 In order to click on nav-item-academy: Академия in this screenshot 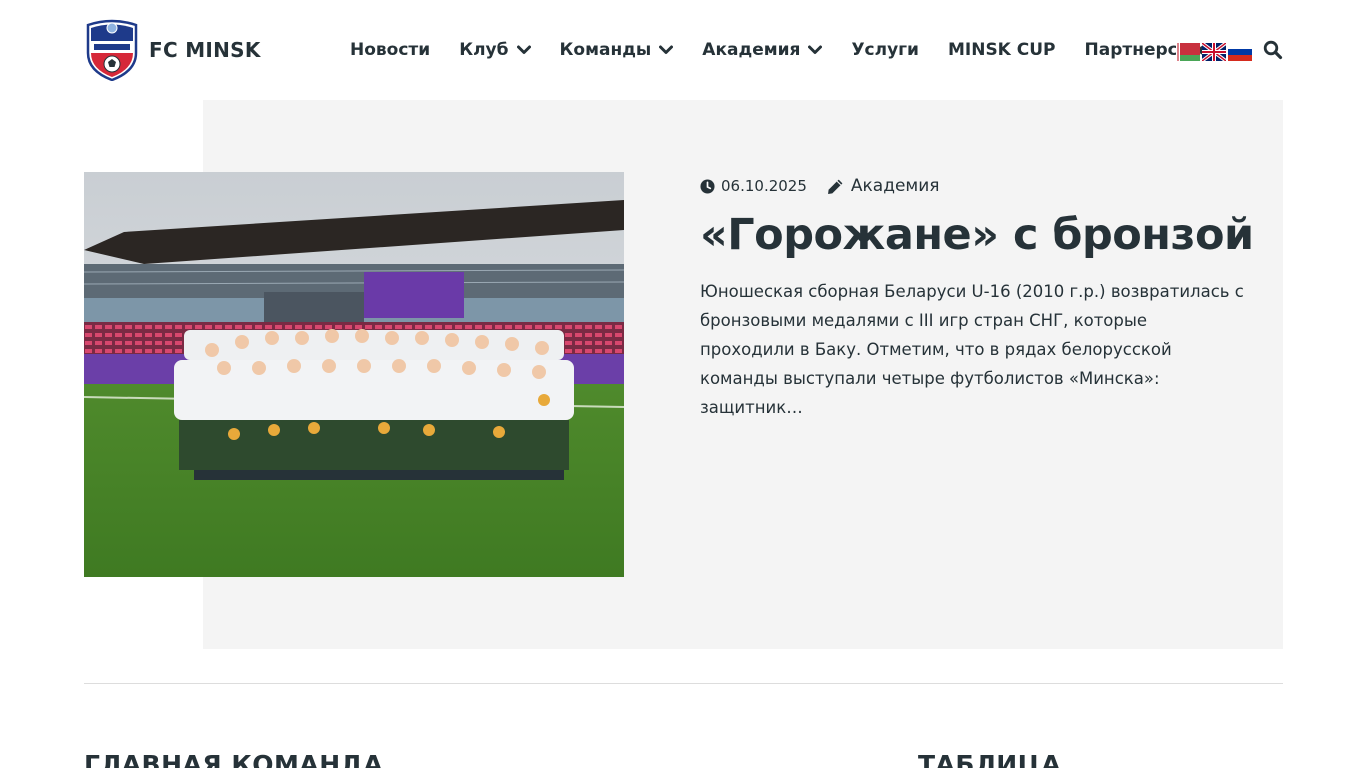, I will do `click(762, 50)`.